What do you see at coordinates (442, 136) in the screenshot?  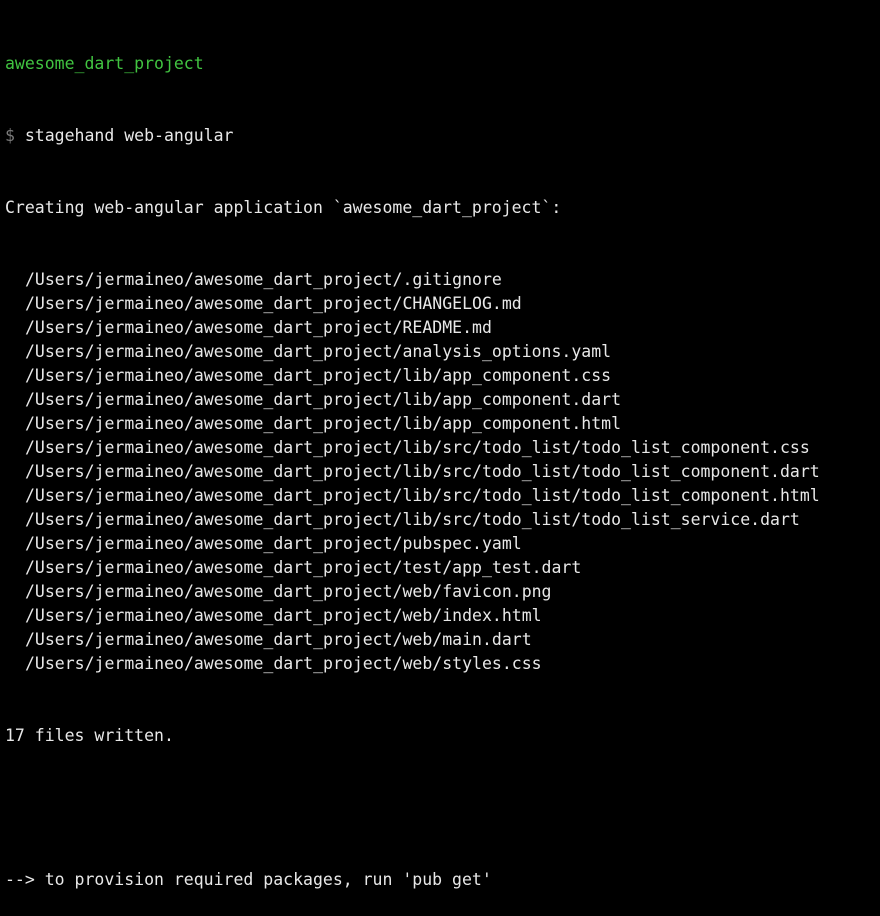 I see `command-line: $ stagehand web-angular` at bounding box center [442, 136].